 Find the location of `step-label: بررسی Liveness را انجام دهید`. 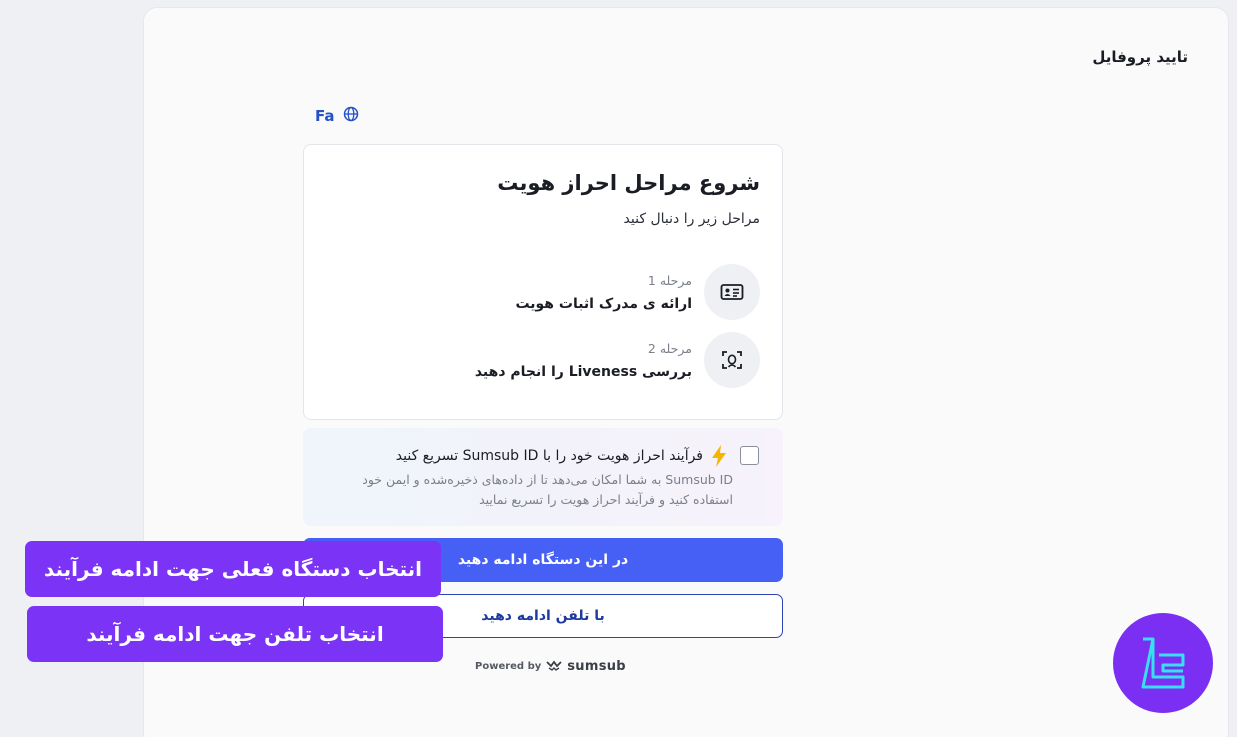

step-label: بررسی Liveness را انجام دهید is located at coordinates (583, 371).